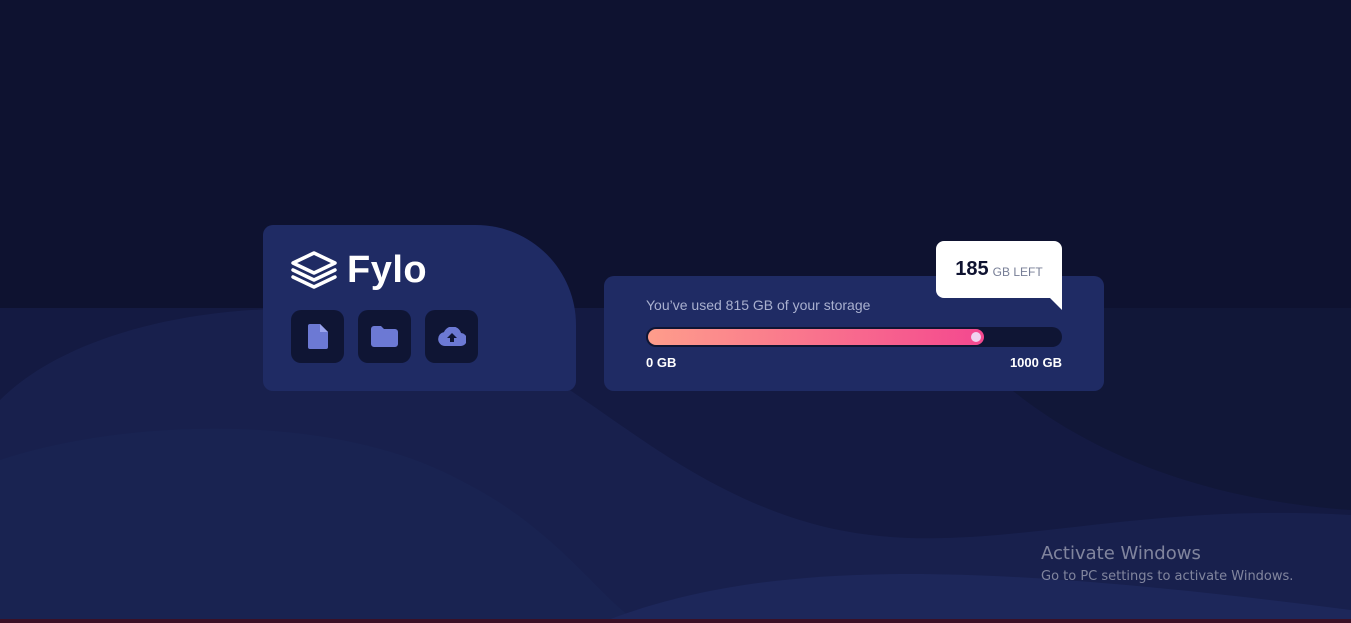 This screenshot has height=623, width=1351. I want to click on usage-text: You’ve used 815 GB of your storage, so click(758, 305).